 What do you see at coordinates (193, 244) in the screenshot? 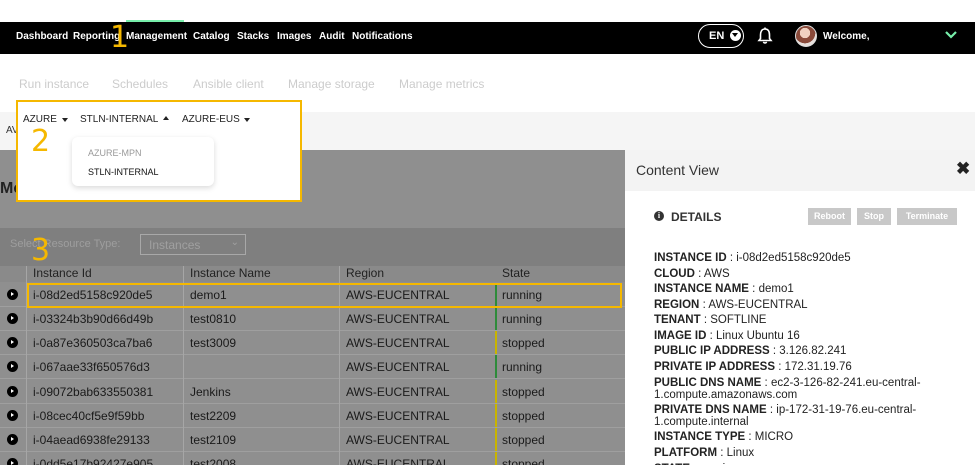
I see `resource-type-select: Instances ⌄` at bounding box center [193, 244].